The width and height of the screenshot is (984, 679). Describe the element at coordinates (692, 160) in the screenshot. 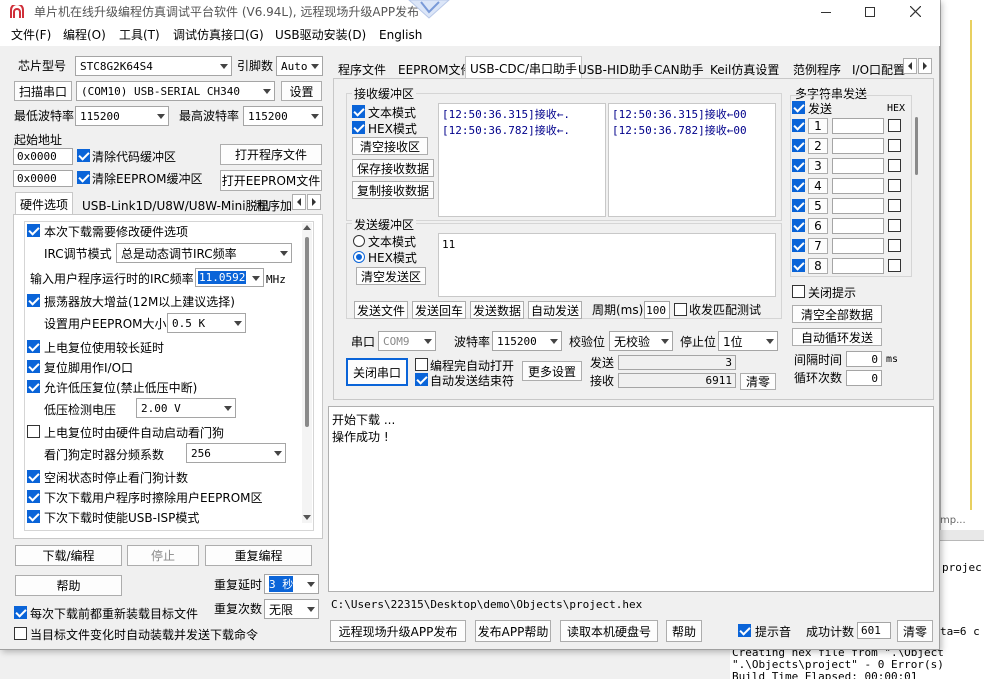

I see `recv-hex-area: [12:50:36.315]接收←00 [12:50:36.782]接收←00` at that location.